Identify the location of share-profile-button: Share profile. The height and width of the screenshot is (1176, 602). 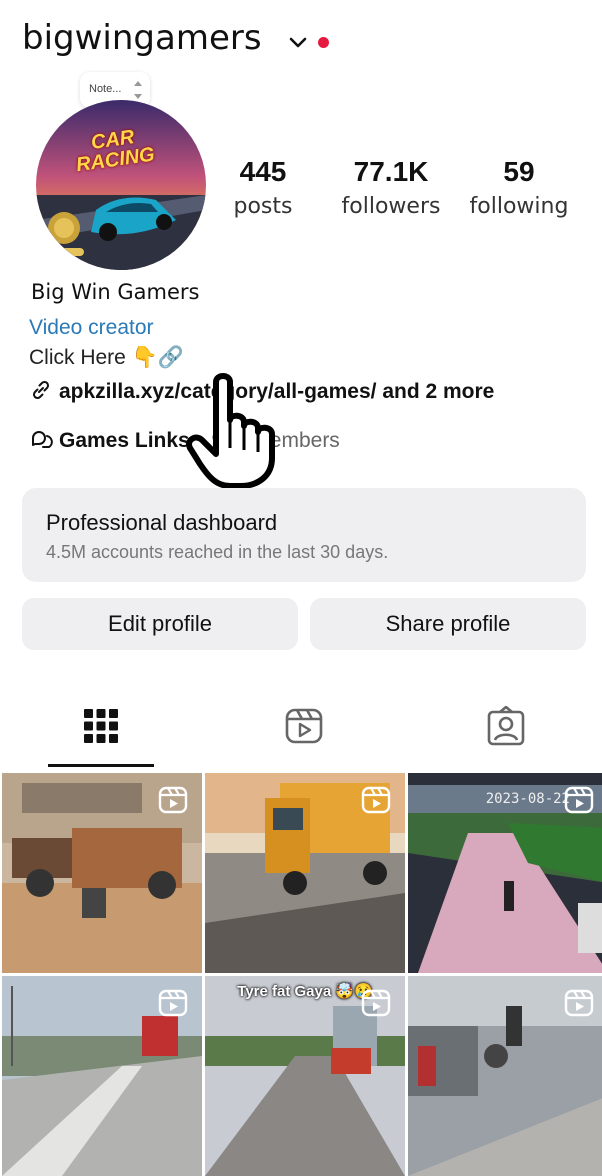
(448, 624).